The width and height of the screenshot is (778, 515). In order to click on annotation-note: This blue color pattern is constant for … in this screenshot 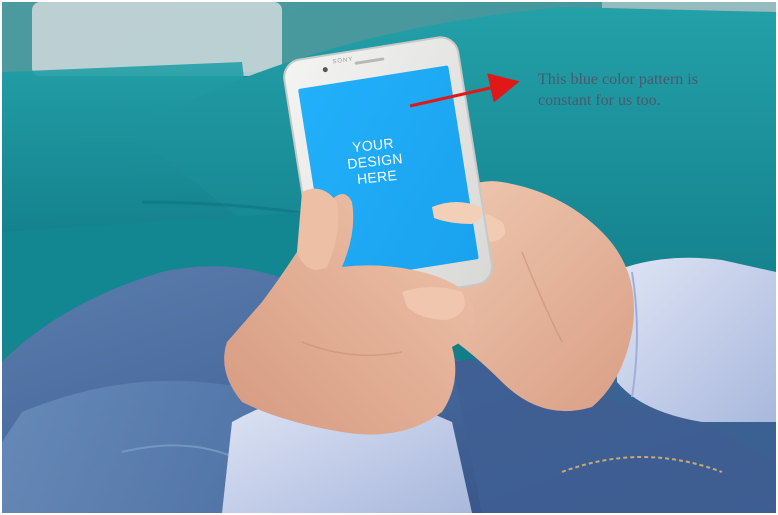, I will do `click(653, 90)`.